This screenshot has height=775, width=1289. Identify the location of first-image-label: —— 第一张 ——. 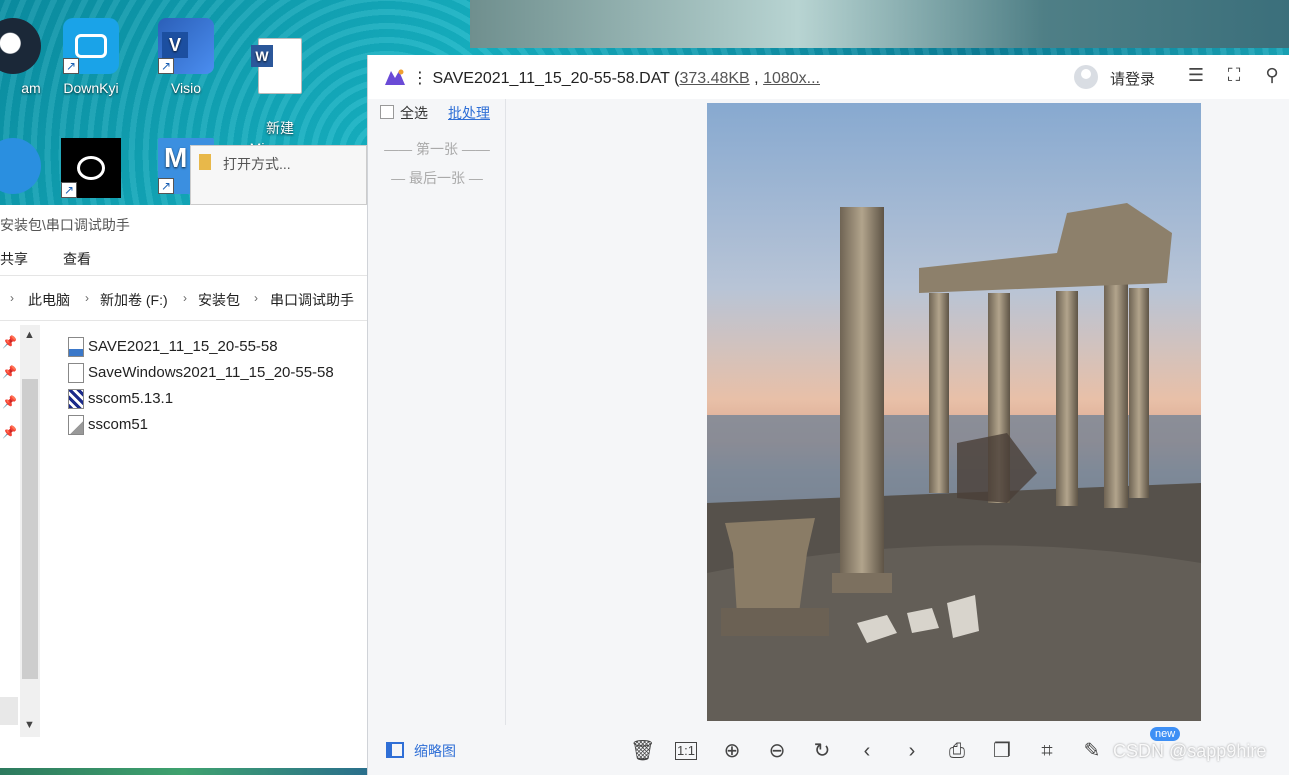
(437, 149).